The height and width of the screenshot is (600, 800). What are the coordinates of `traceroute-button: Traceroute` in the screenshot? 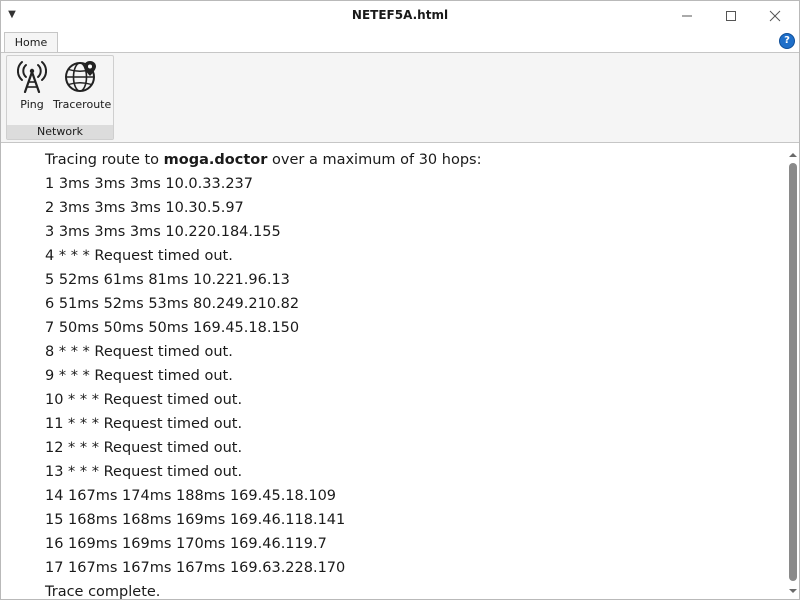 It's located at (82, 86).